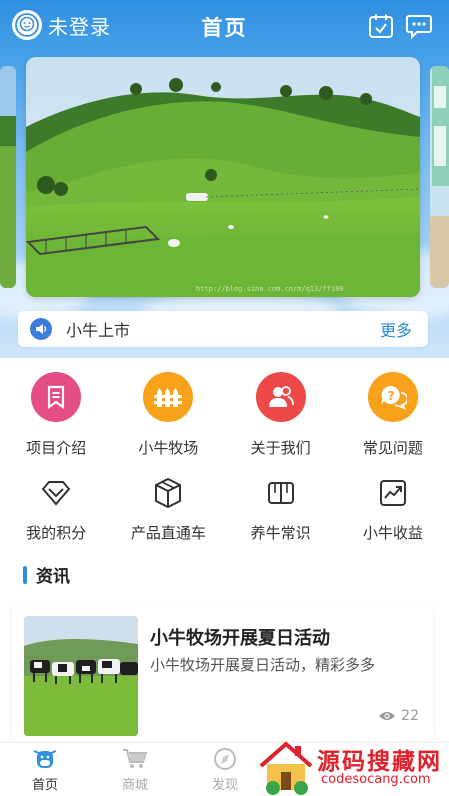 This screenshot has width=449, height=796. Describe the element at coordinates (45, 759) in the screenshot. I see `cow-icon` at that location.